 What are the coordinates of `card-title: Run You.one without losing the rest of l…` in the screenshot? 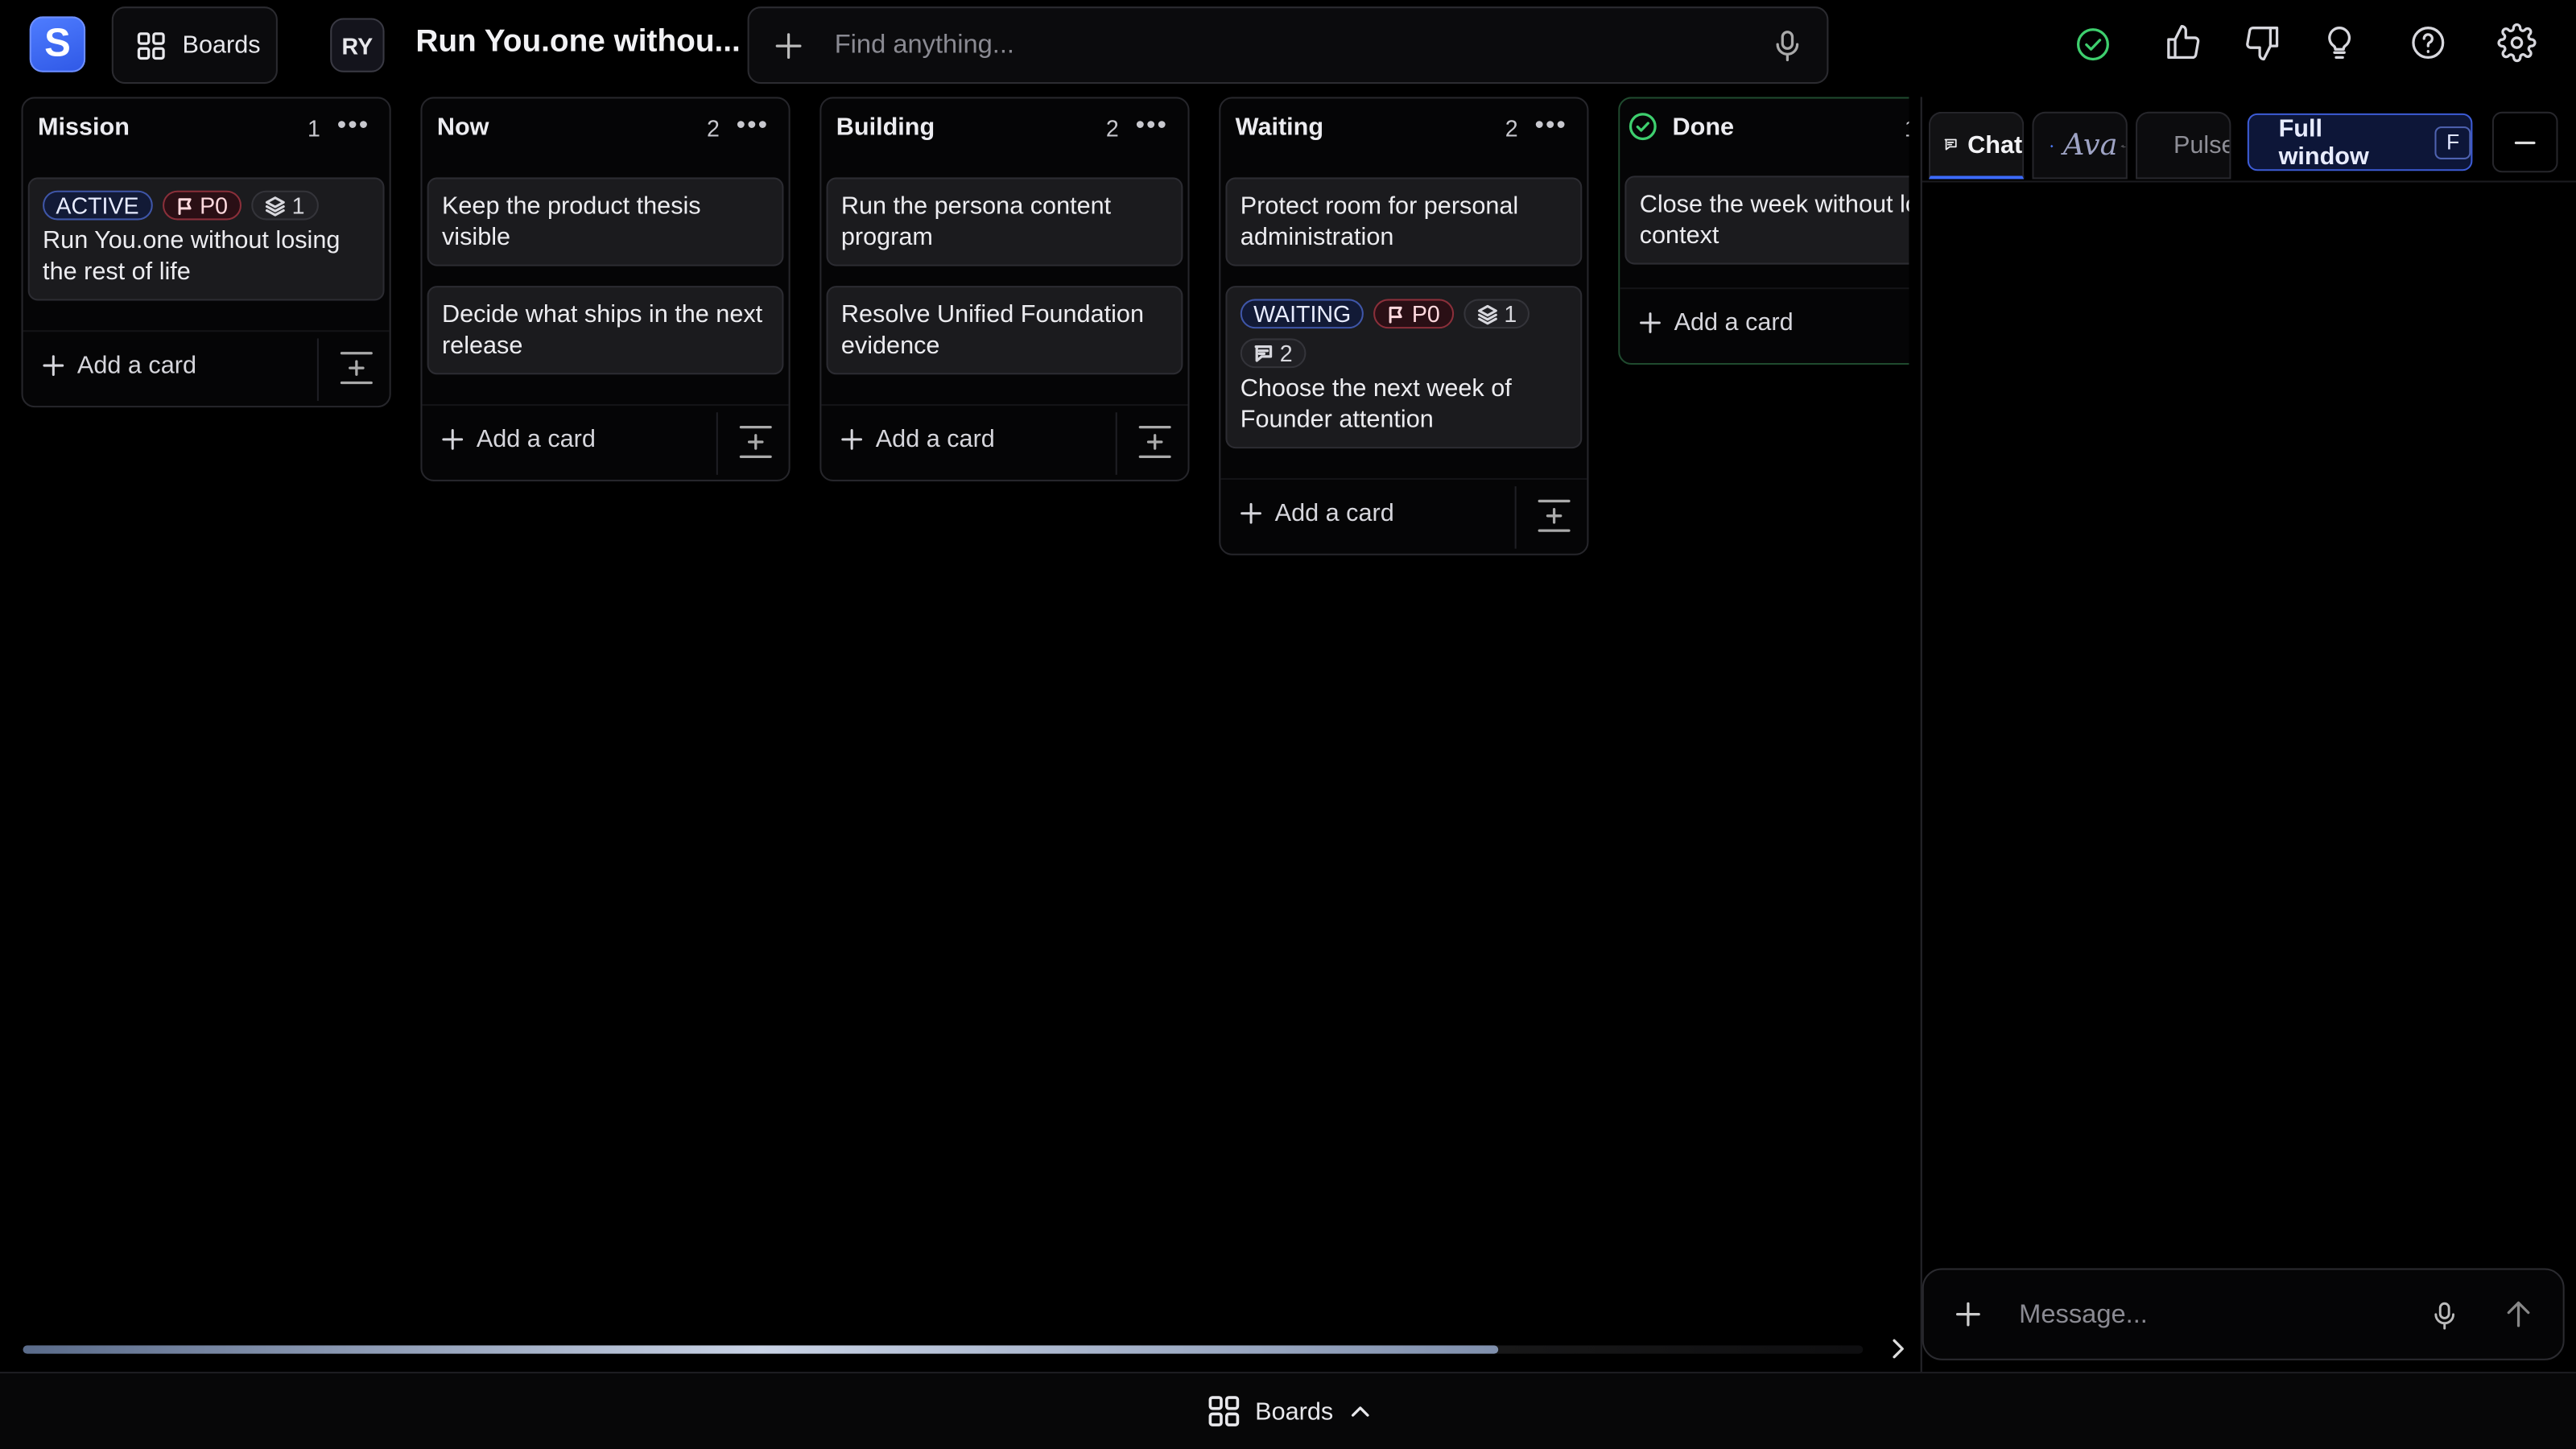 It's located at (192, 256).